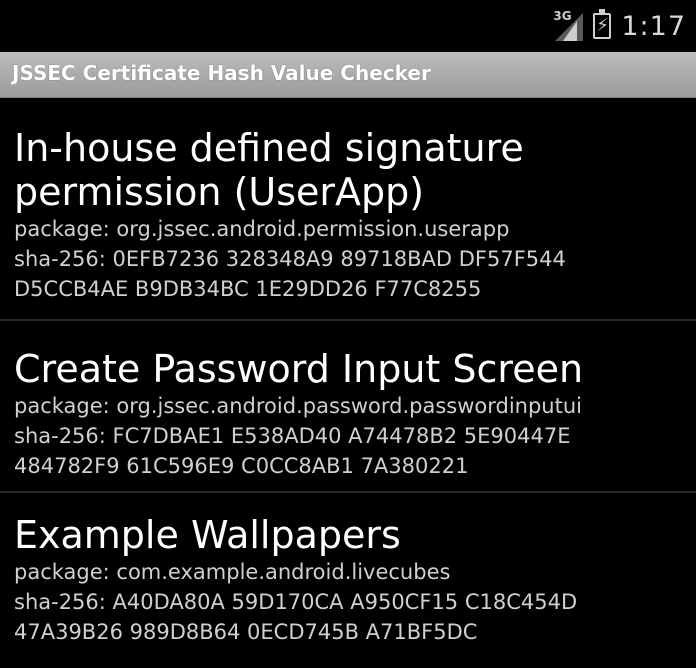 The height and width of the screenshot is (668, 696). What do you see at coordinates (653, 26) in the screenshot?
I see `status-clock: 1:17` at bounding box center [653, 26].